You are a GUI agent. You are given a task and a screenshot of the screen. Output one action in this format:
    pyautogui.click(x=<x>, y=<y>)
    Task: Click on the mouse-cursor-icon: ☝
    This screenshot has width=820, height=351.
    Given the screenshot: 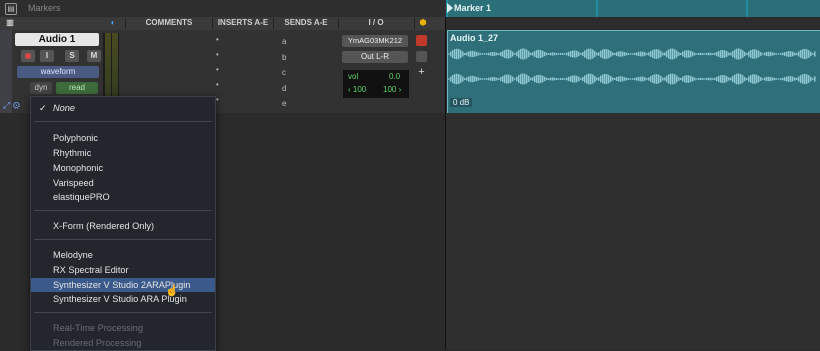 What is the action you would take?
    pyautogui.click(x=172, y=291)
    